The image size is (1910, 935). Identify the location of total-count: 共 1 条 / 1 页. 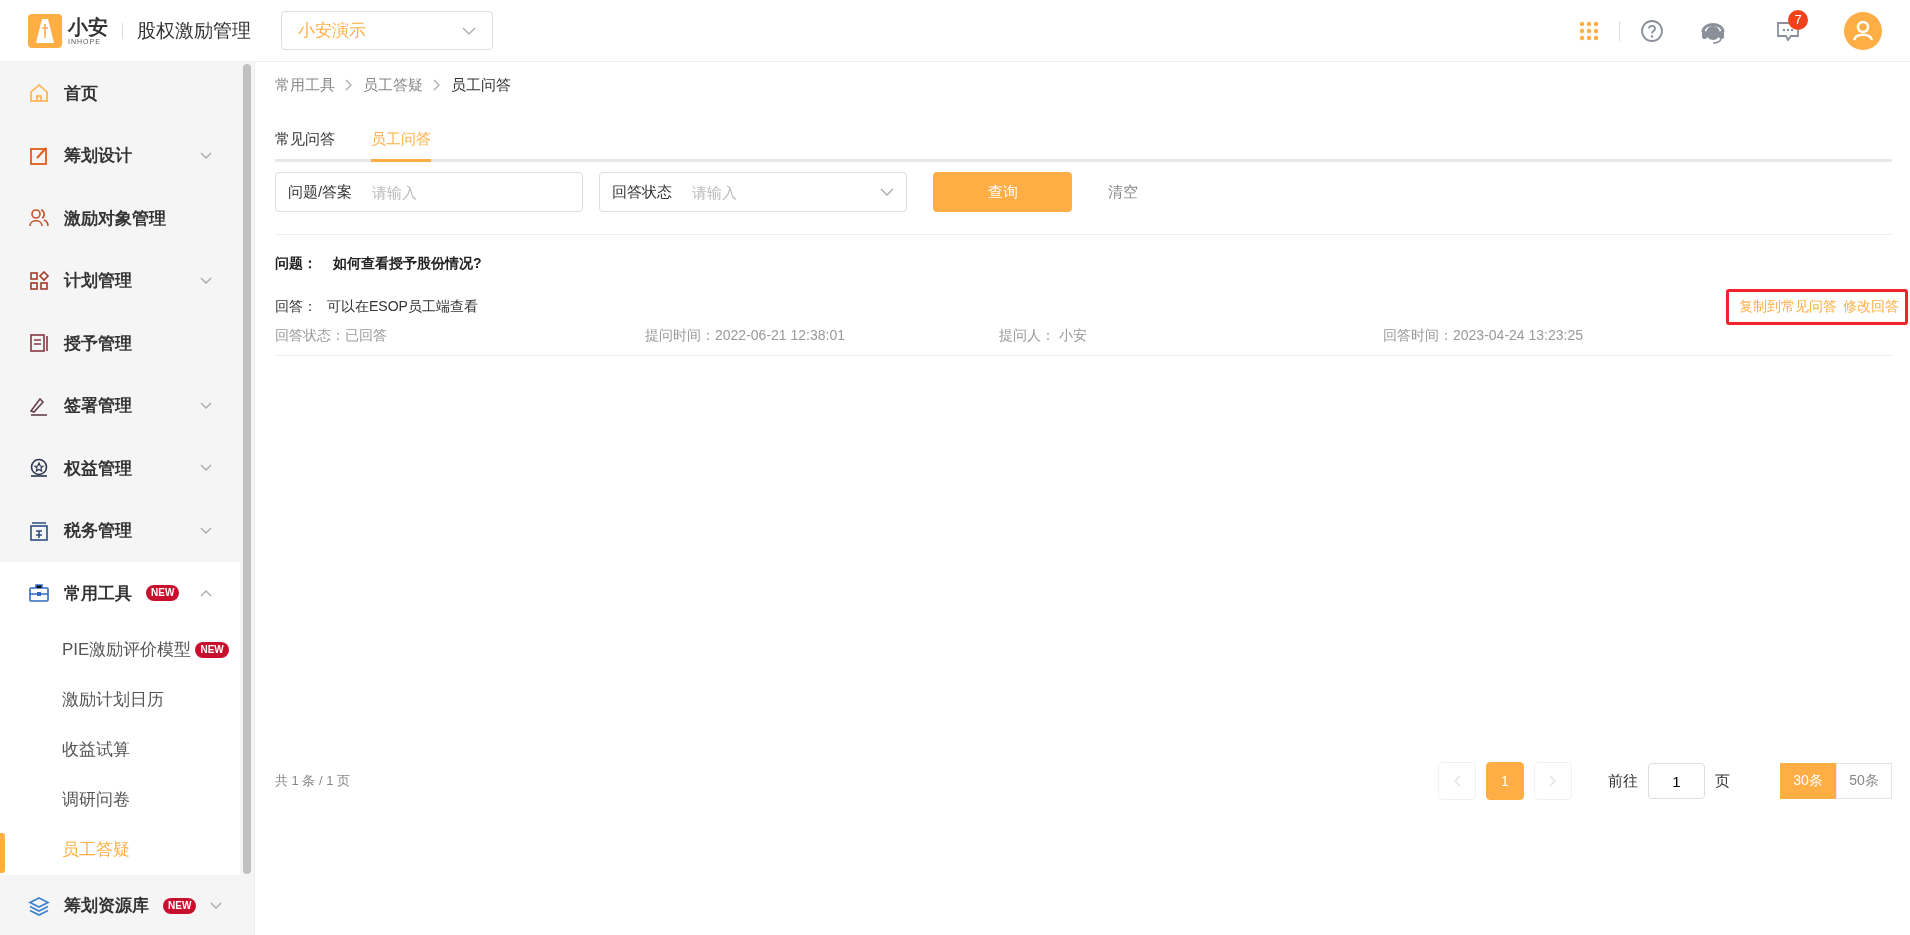
(313, 781).